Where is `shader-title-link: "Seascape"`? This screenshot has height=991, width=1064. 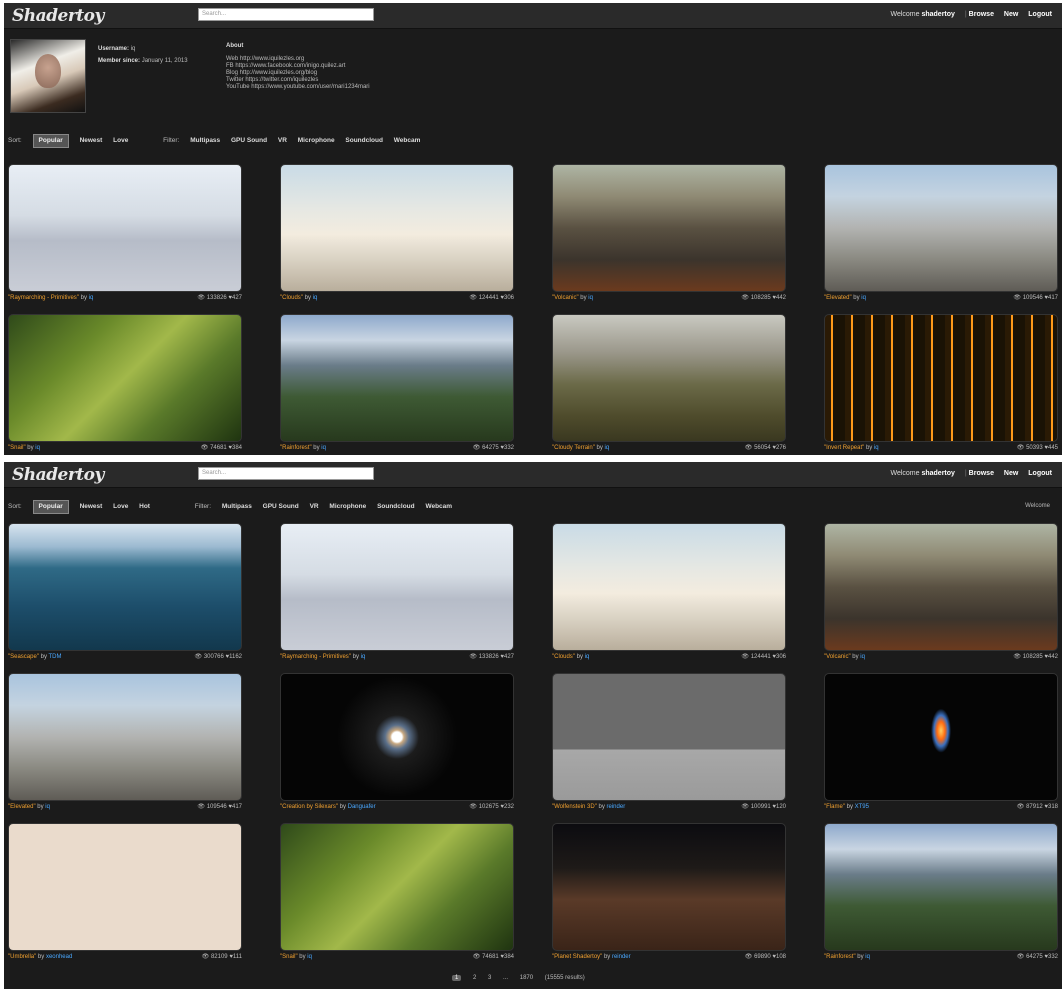
shader-title-link: "Seascape" is located at coordinates (23, 657).